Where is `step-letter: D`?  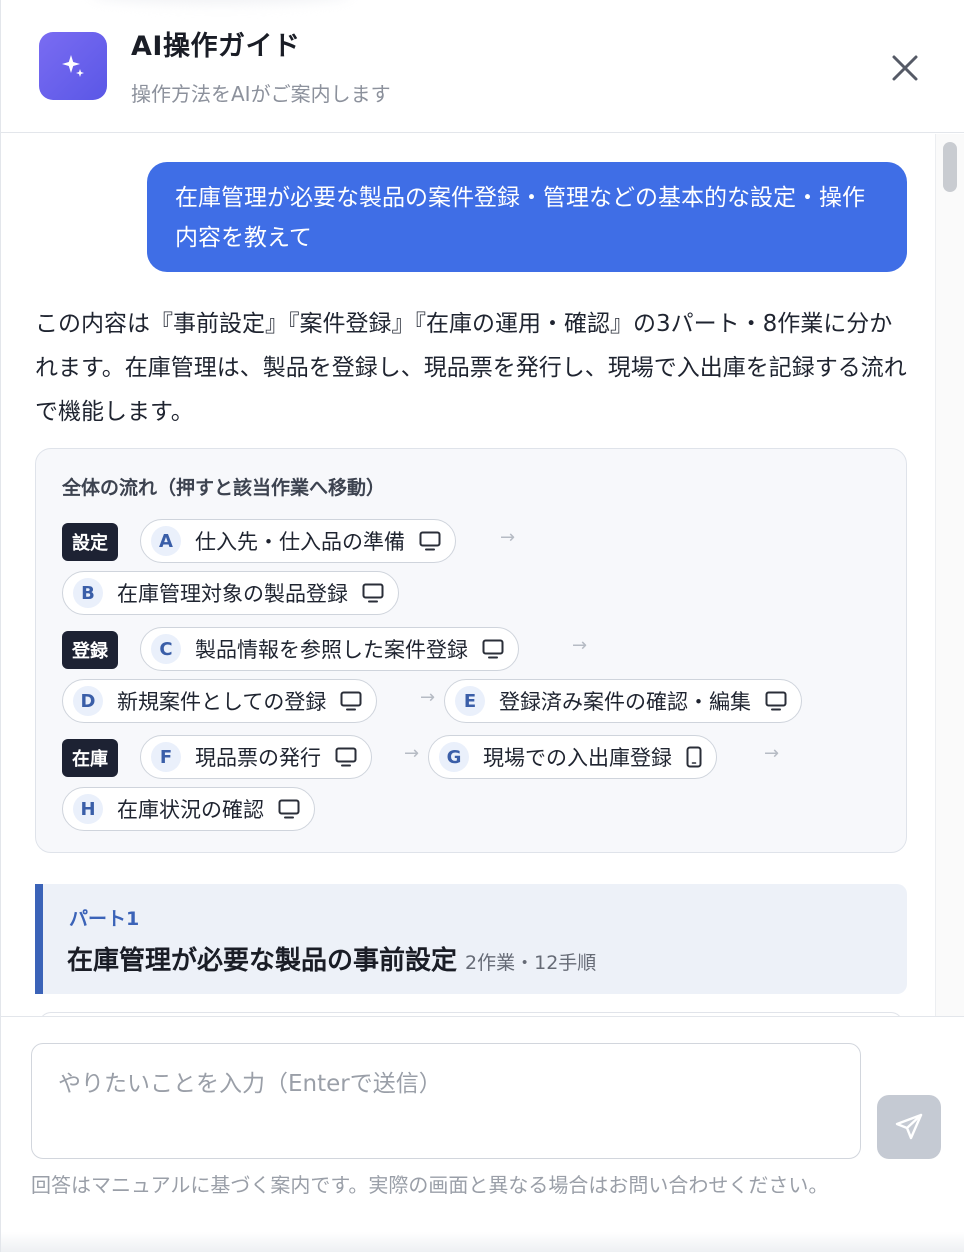 step-letter: D is located at coordinates (88, 701).